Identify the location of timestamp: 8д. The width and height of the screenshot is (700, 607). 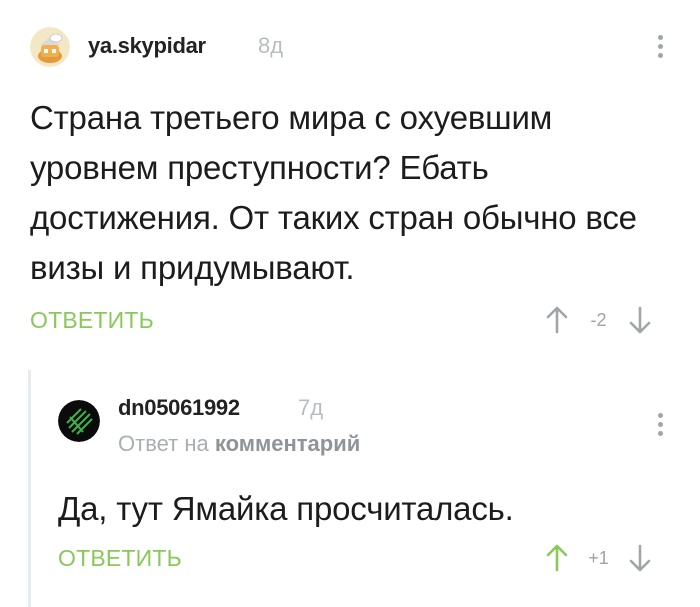
(271, 45).